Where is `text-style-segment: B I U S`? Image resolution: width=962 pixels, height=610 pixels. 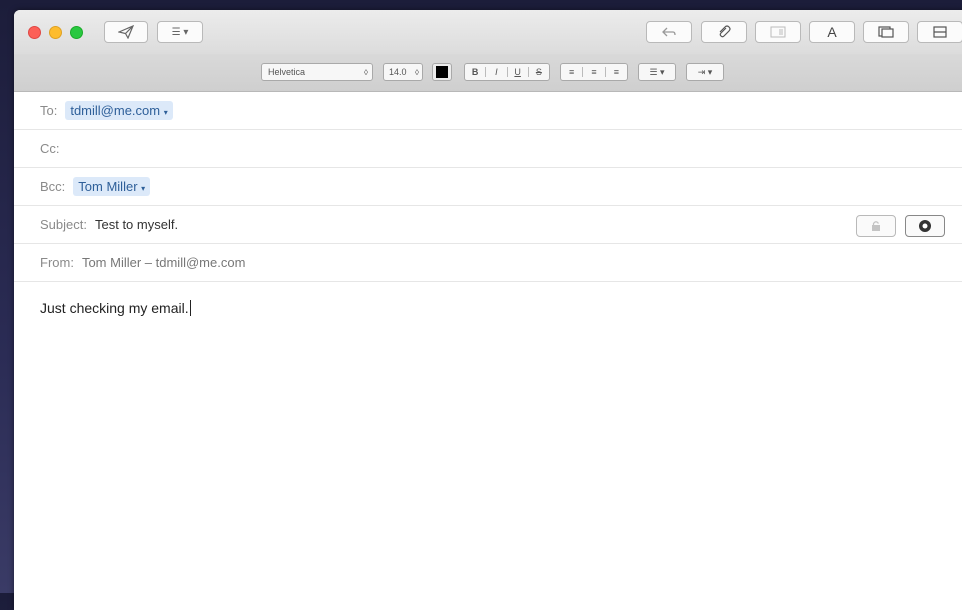
text-style-segment: B I U S is located at coordinates (507, 72).